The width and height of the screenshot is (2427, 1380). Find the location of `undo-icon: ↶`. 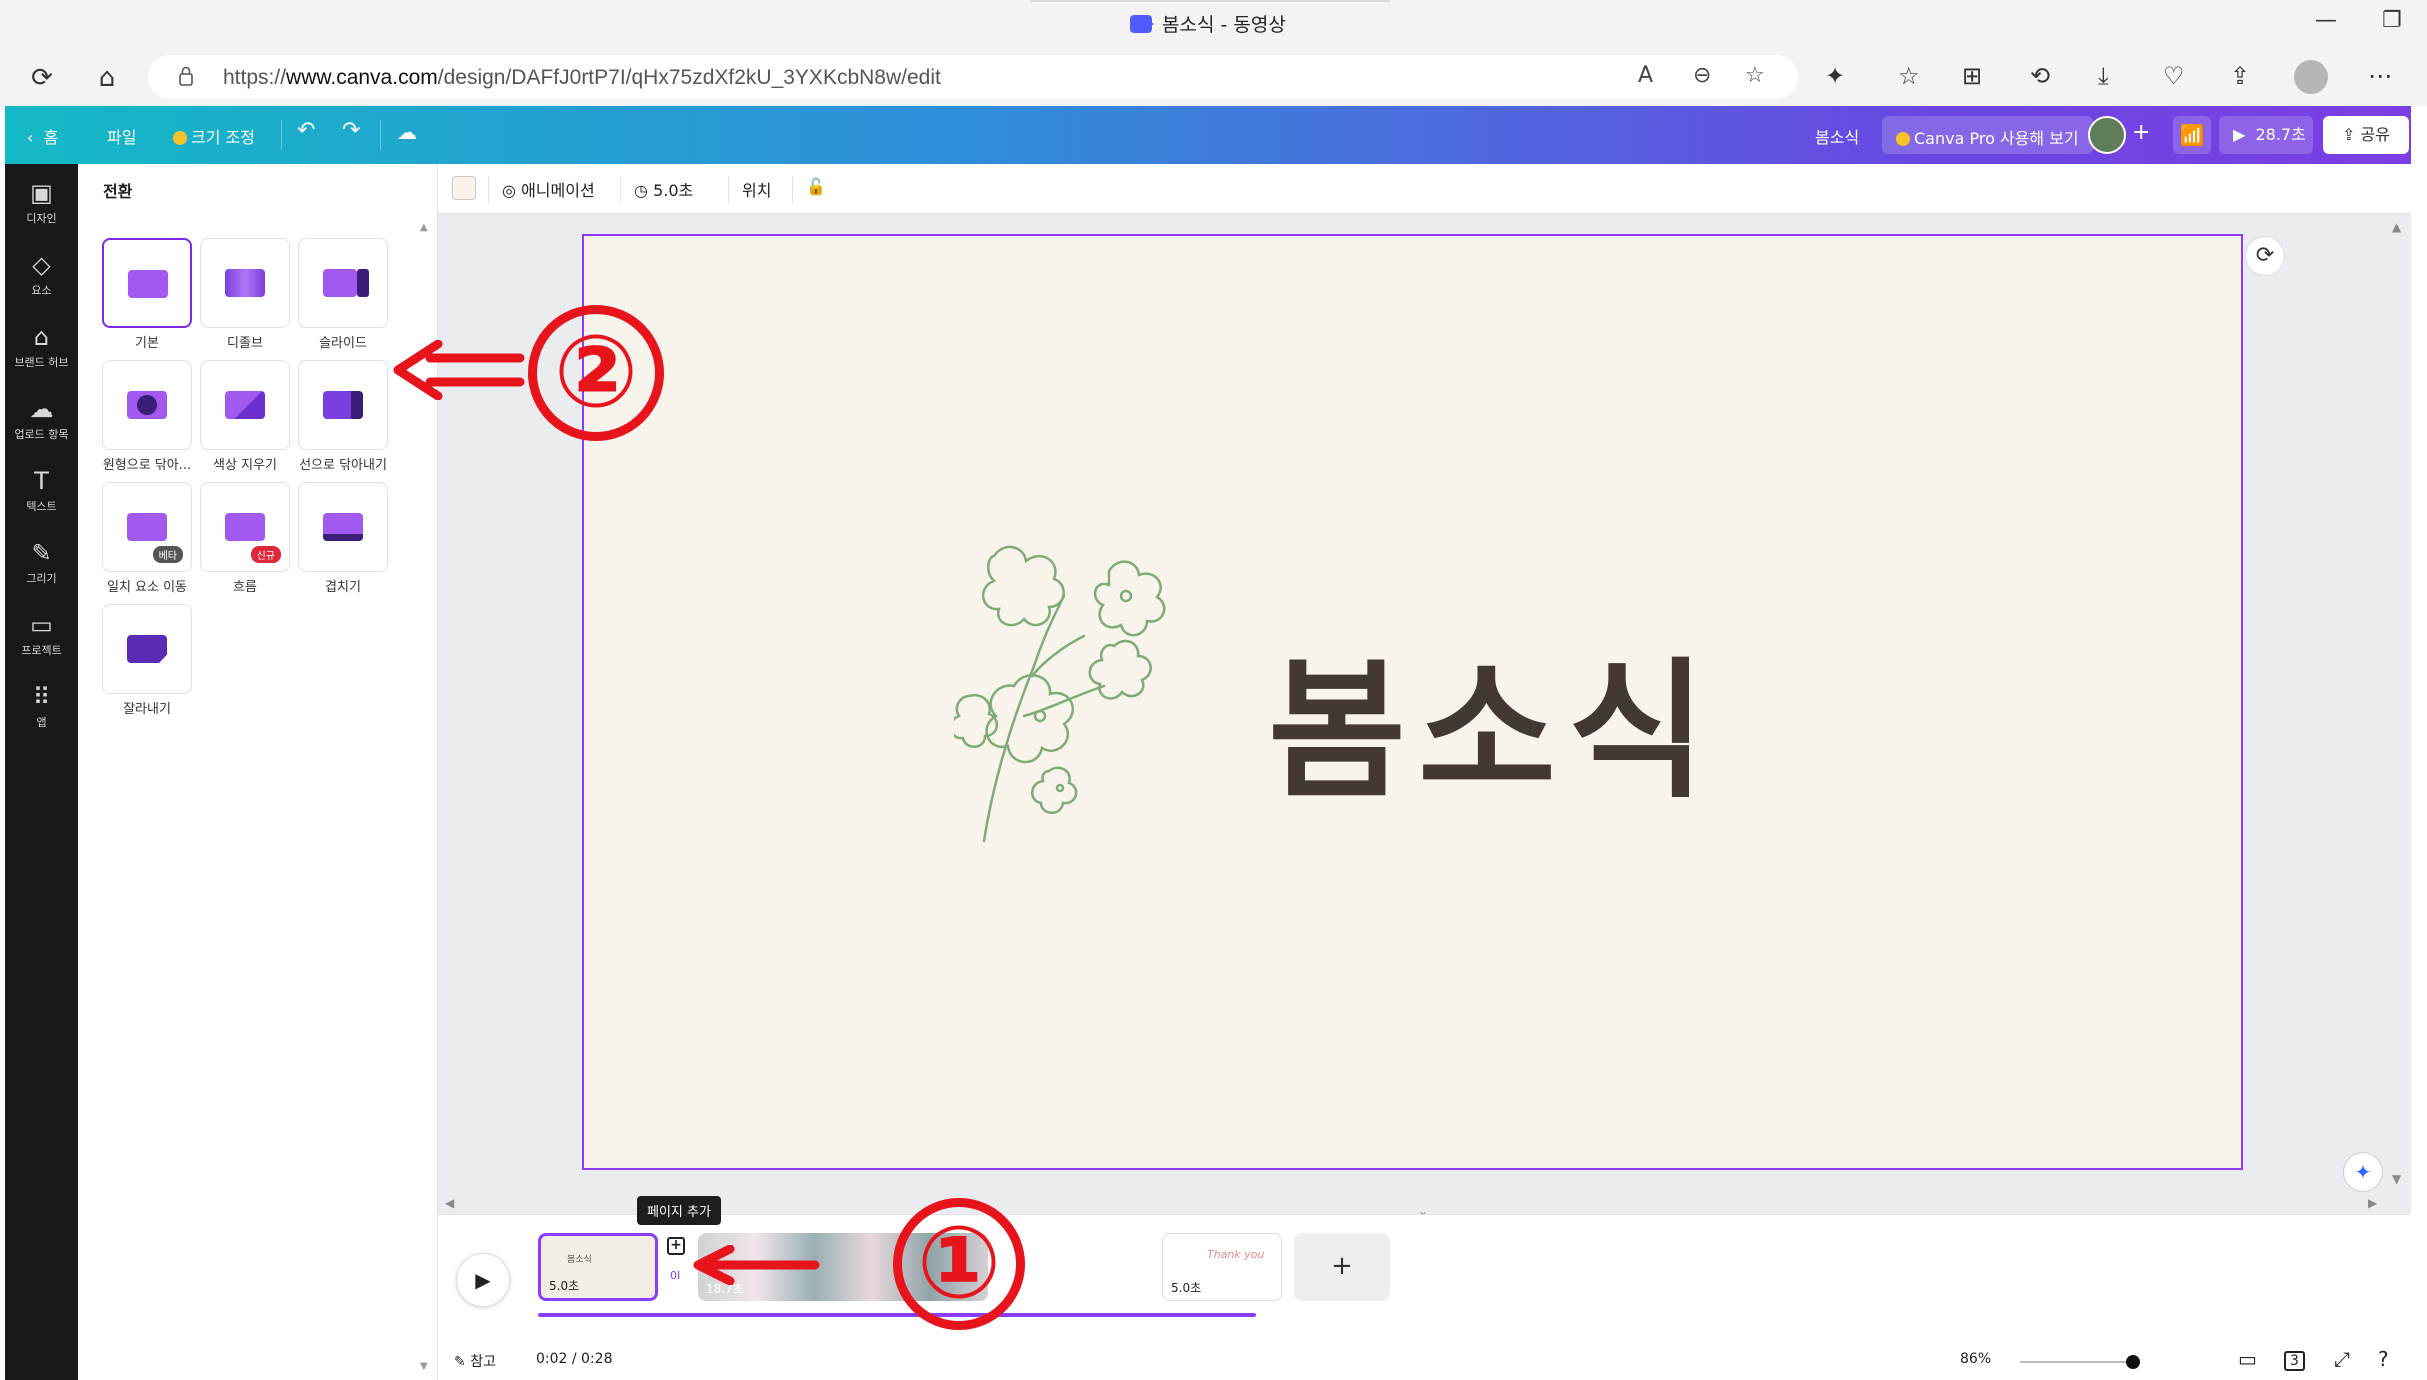

undo-icon: ↶ is located at coordinates (306, 130).